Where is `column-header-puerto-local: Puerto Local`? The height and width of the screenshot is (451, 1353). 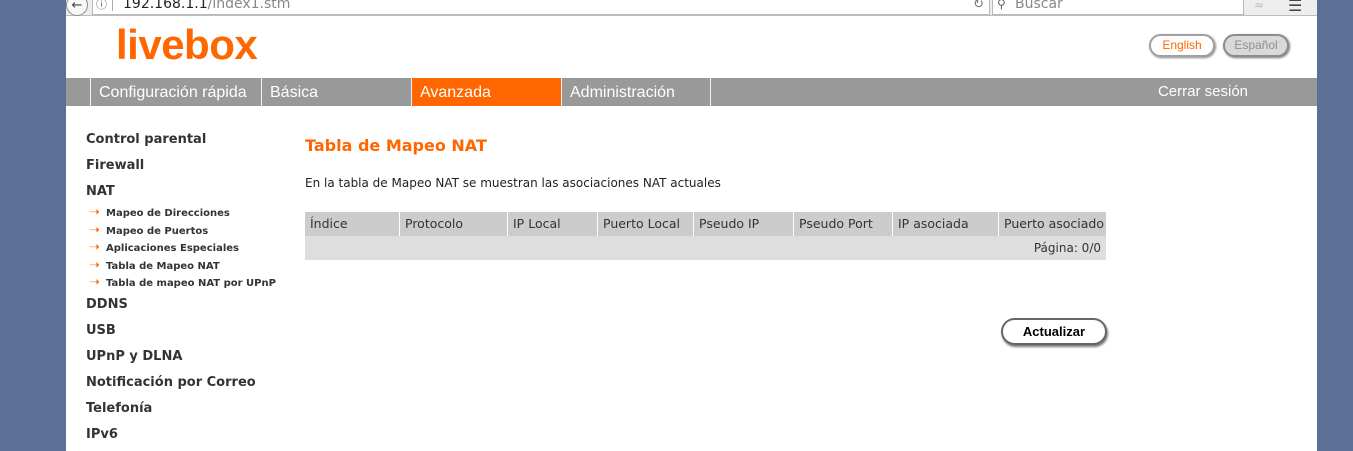
column-header-puerto-local: Puerto Local is located at coordinates (646, 224).